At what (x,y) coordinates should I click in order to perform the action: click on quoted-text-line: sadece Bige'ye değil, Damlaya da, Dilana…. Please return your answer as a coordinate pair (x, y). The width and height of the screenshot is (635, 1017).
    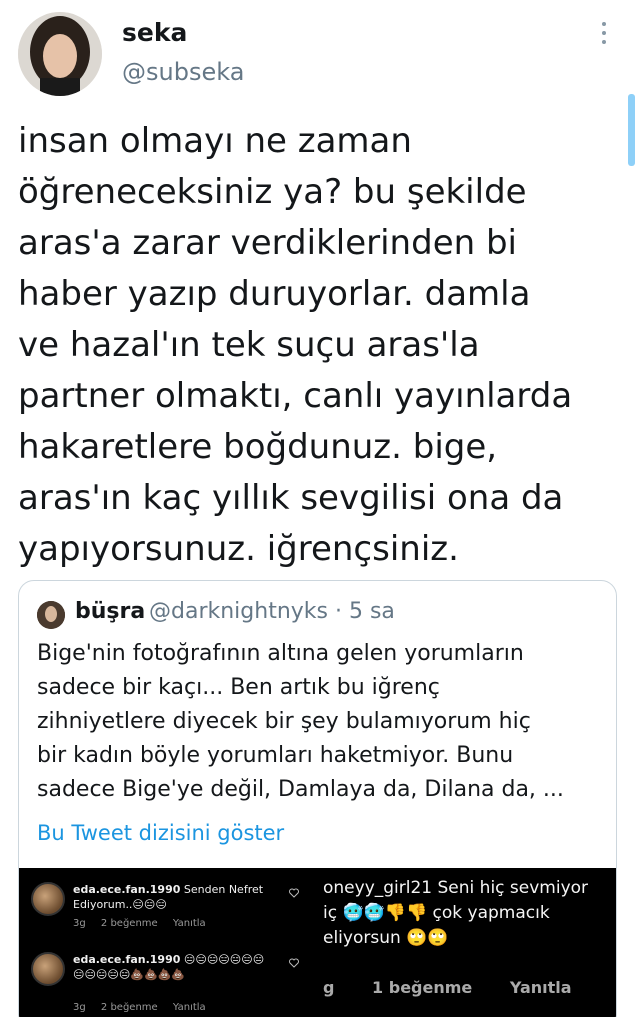
    Looking at the image, I should click on (300, 789).